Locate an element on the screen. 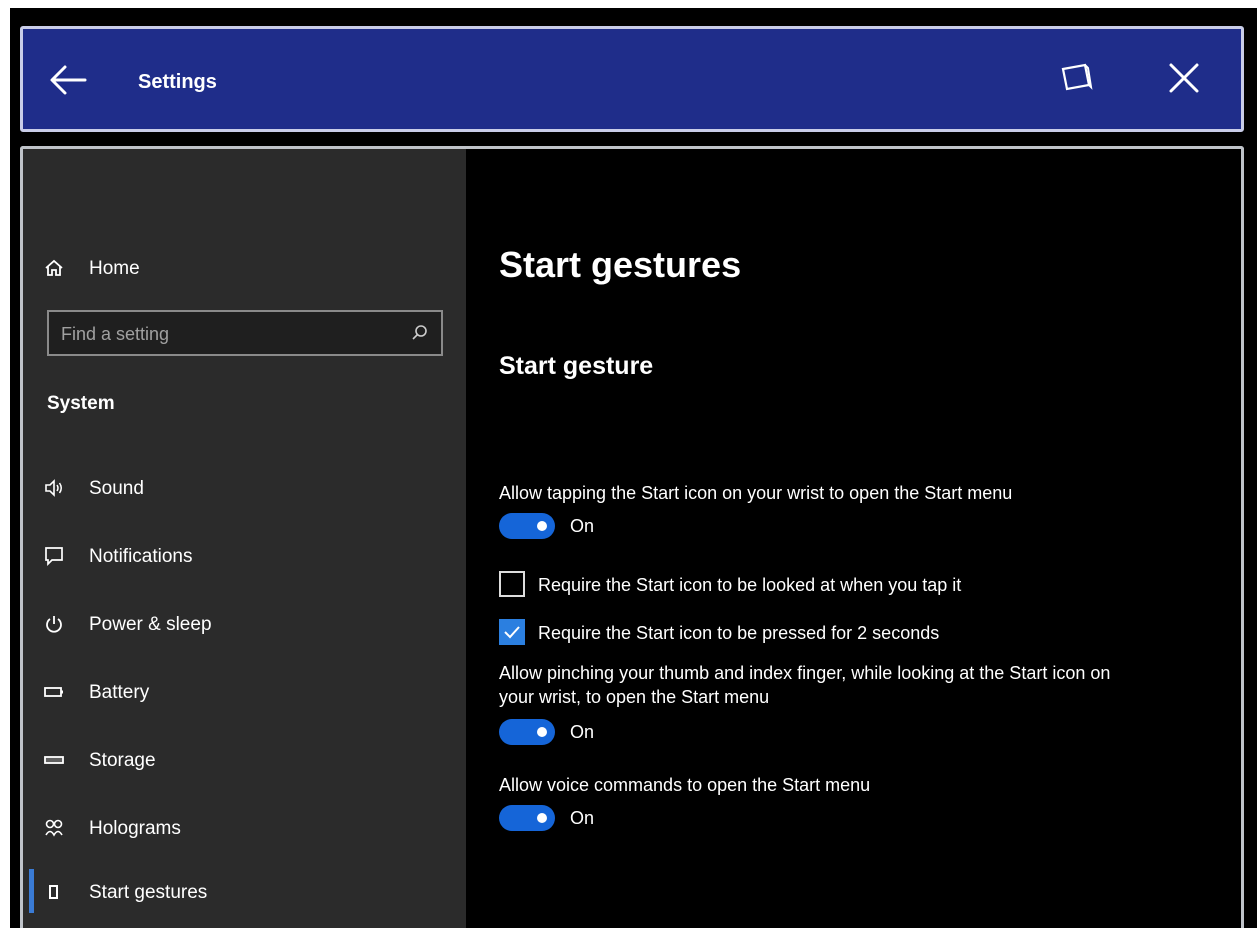 The width and height of the screenshot is (1259, 928). sidebar-item-battery: Battery is located at coordinates (244, 692).